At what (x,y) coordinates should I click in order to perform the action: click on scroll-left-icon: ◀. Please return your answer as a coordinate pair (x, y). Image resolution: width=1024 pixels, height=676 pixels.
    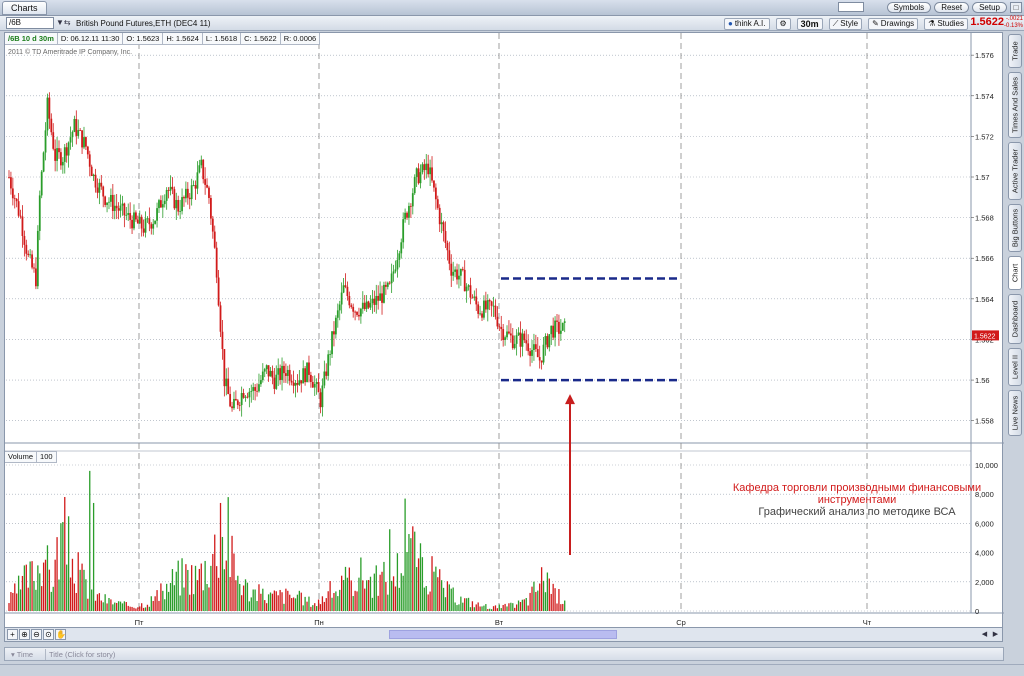
    Looking at the image, I should click on (984, 634).